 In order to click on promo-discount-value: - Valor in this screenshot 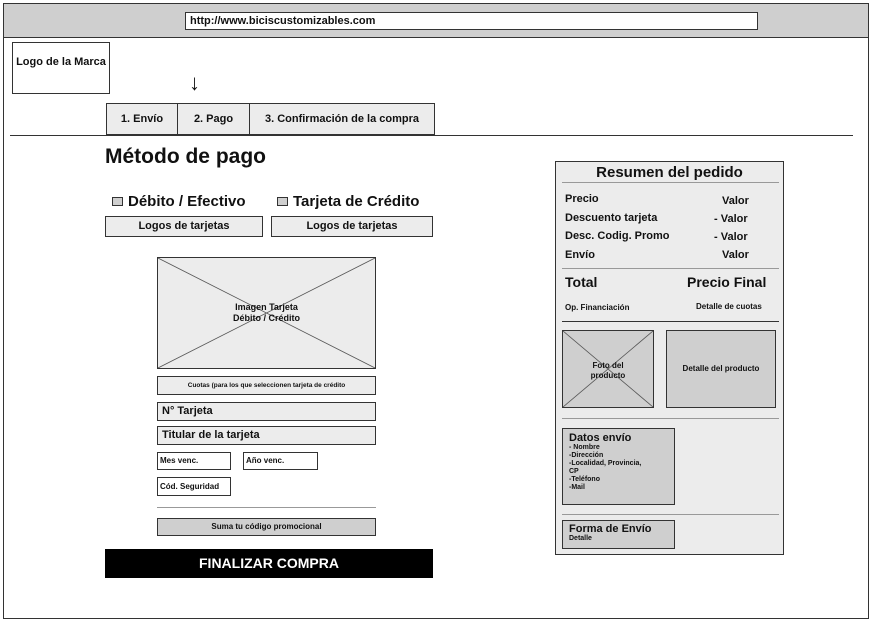, I will do `click(731, 237)`.